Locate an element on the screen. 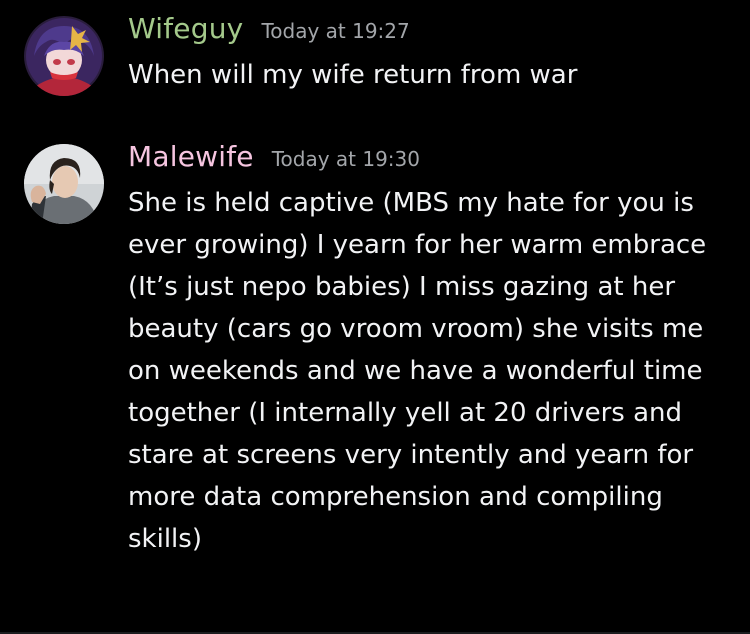 This screenshot has height=634, width=750. timestamp: Today at 19:30 is located at coordinates (346, 159).